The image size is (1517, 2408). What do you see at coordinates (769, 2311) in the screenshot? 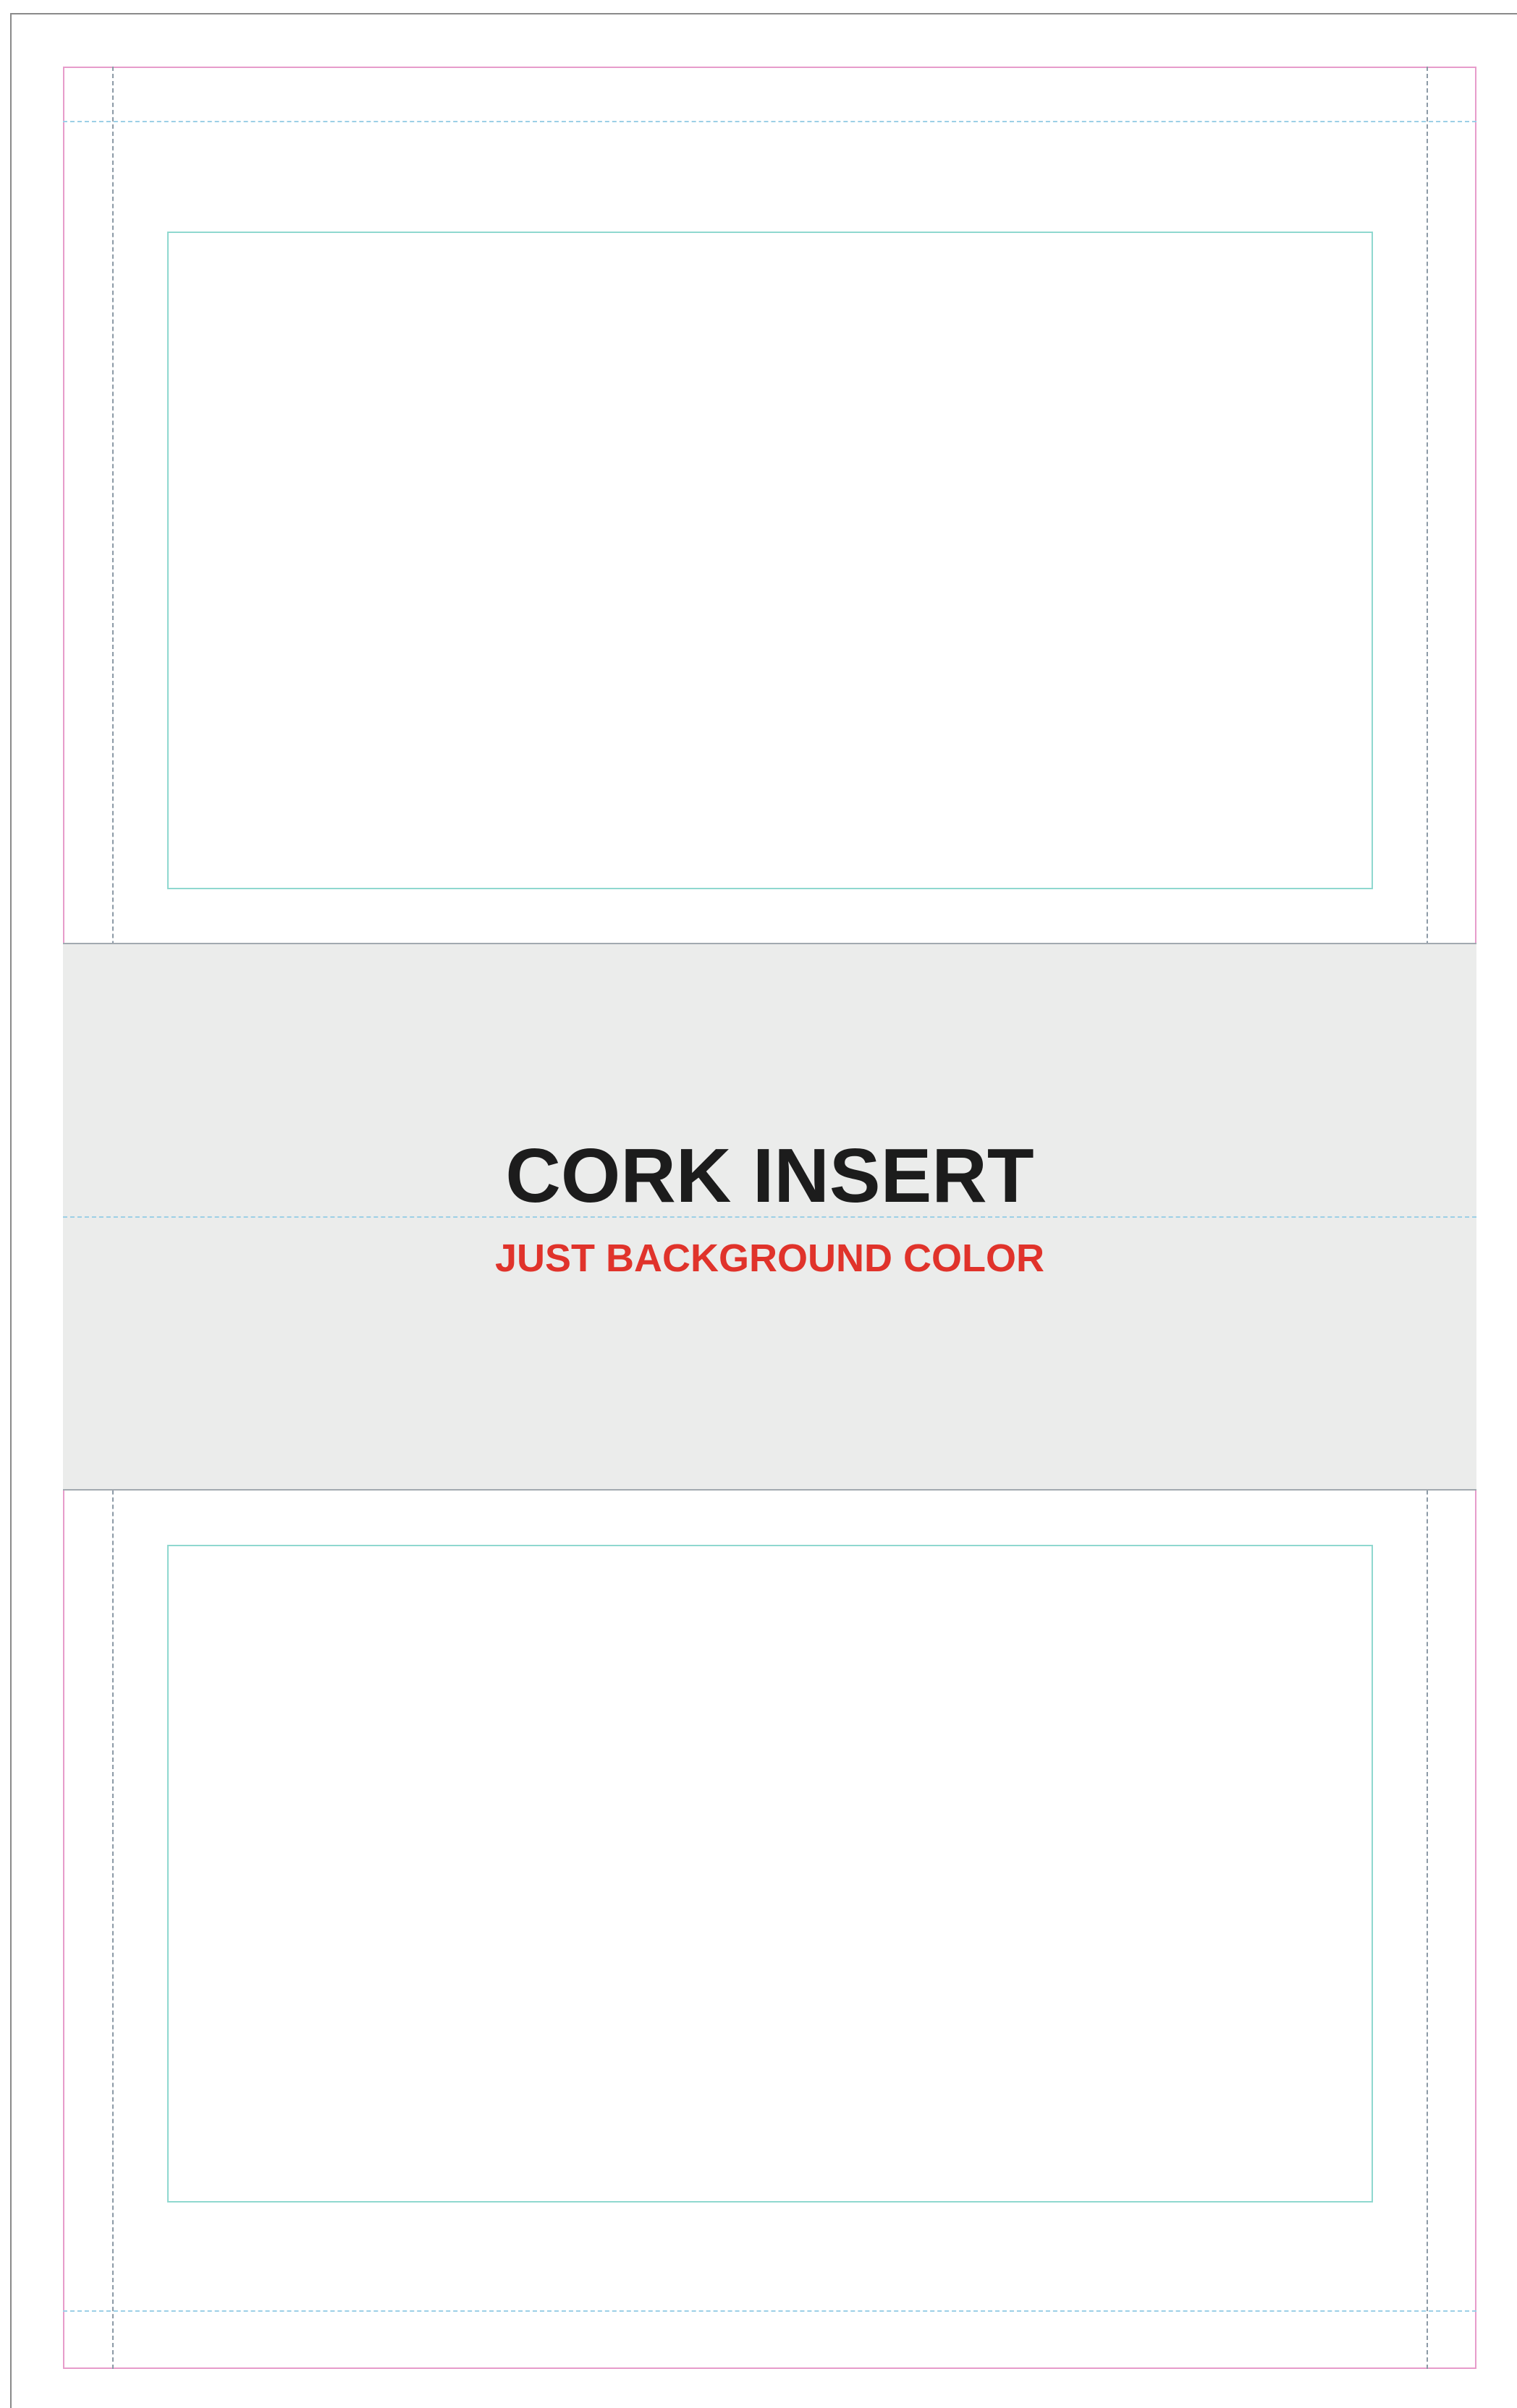
I see `safe-guide-bottom` at bounding box center [769, 2311].